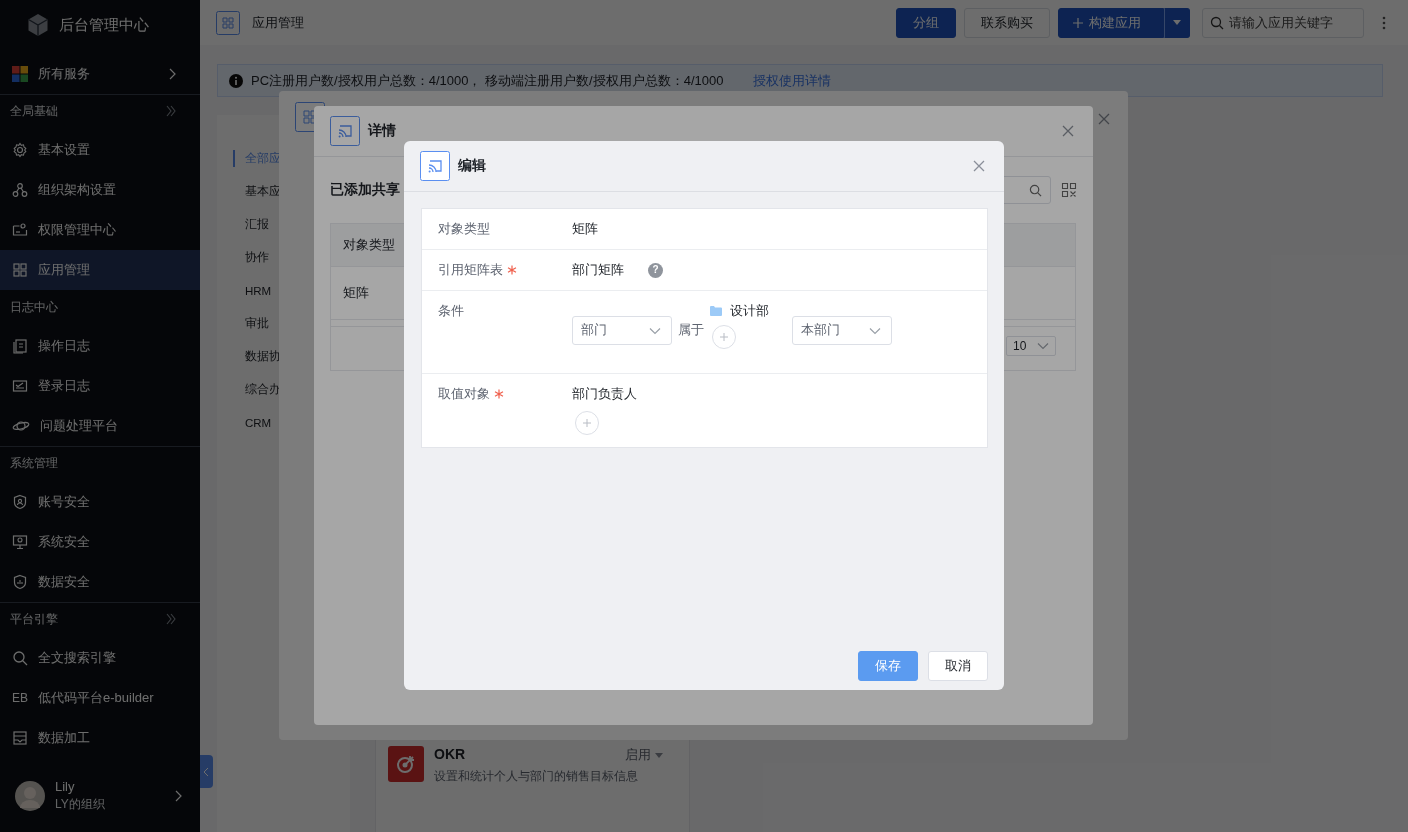  Describe the element at coordinates (100, 542) in the screenshot. I see `sidebar-item: 系统安全` at that location.